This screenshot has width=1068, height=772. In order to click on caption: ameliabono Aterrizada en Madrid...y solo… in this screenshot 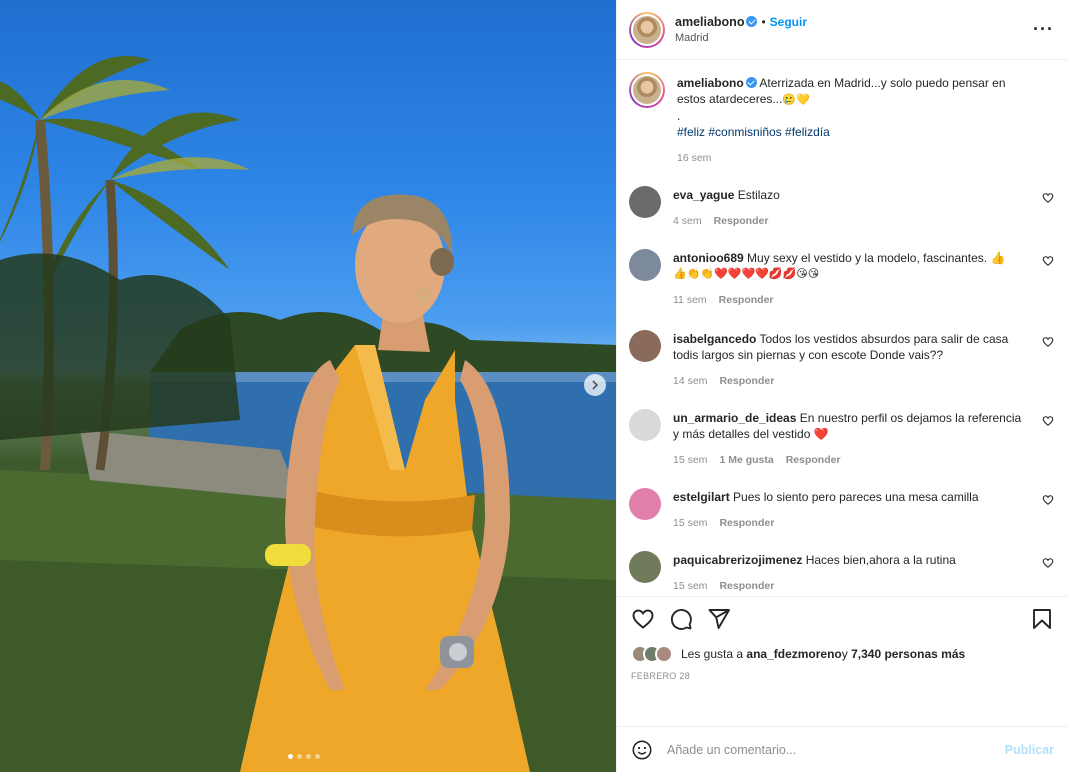, I will do `click(841, 118)`.